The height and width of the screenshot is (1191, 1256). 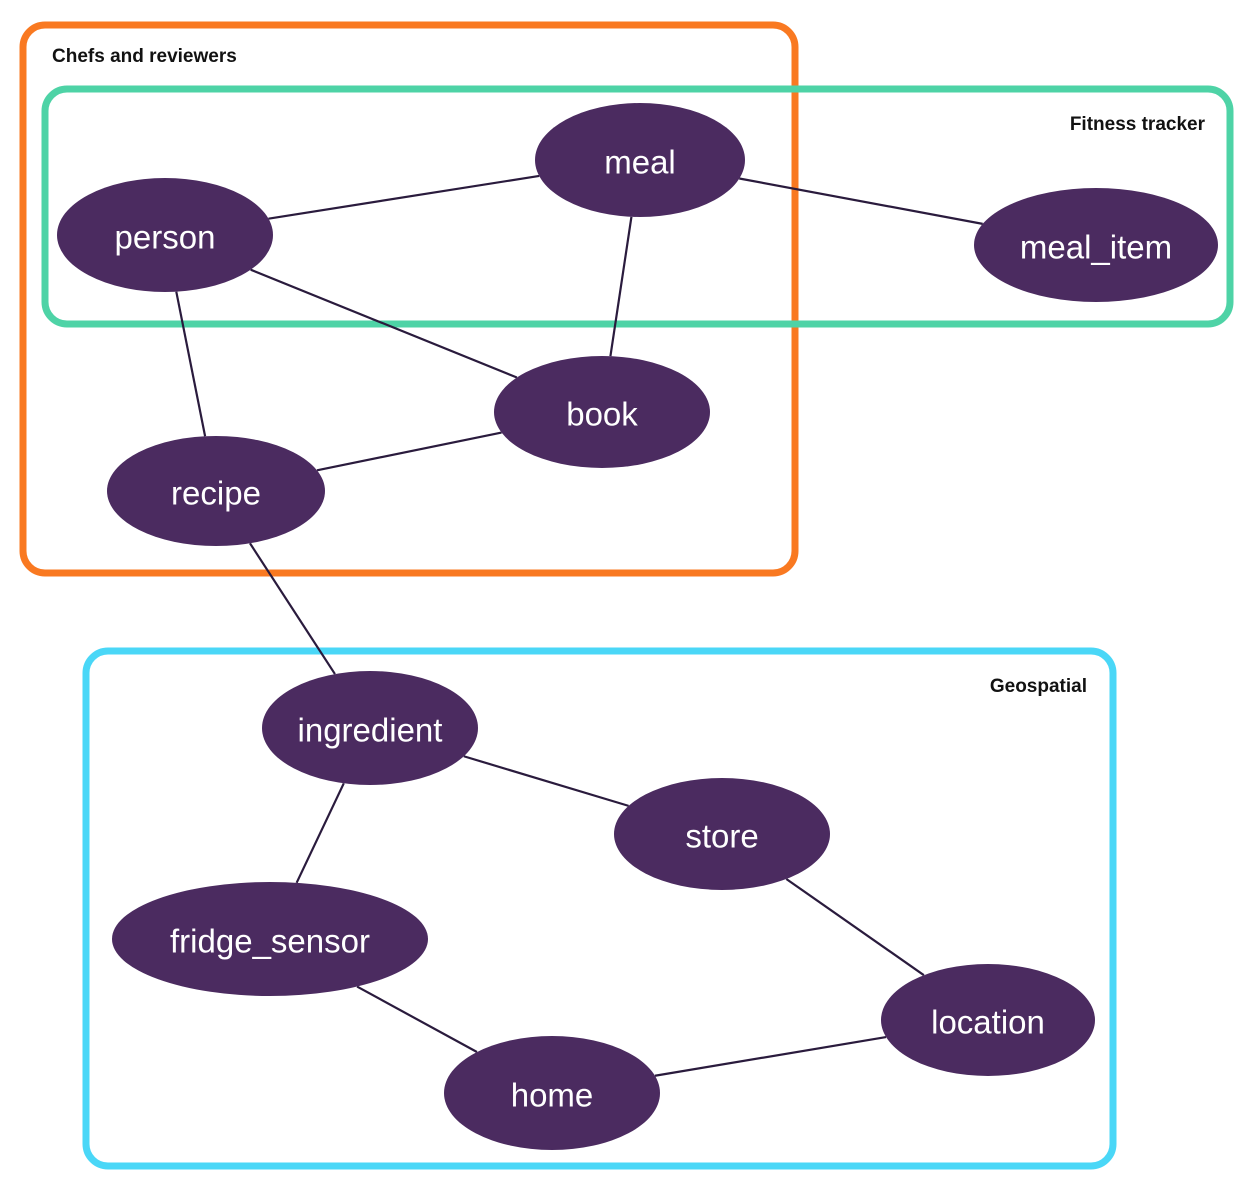 I want to click on node-book: book, so click(x=602, y=412).